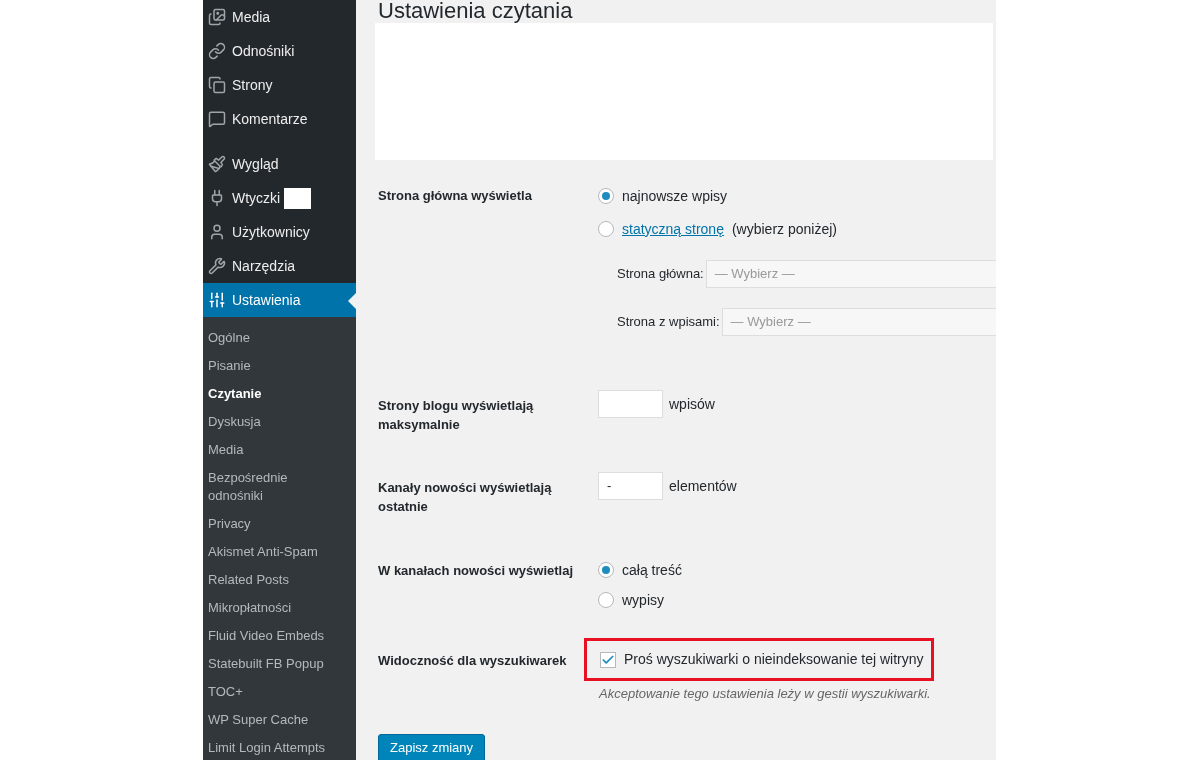  Describe the element at coordinates (765, 694) in the screenshot. I see `description-text: Akceptowanie tego ustawienia leży w gestii wyszukiwarki.` at that location.